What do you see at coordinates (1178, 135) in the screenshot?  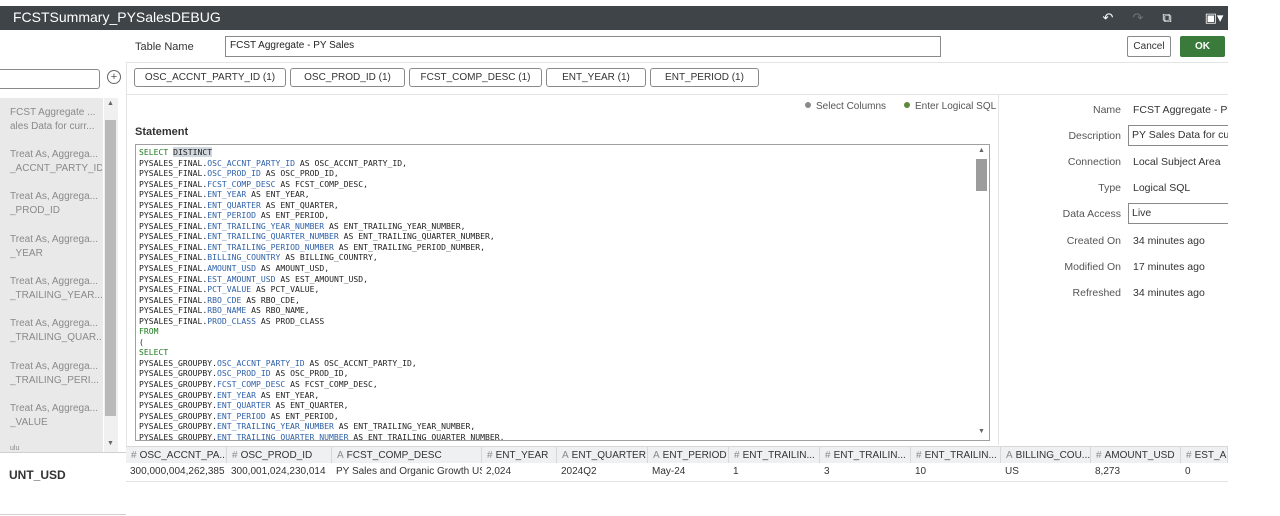 I see `description-input: PY Sales Data for curr` at bounding box center [1178, 135].